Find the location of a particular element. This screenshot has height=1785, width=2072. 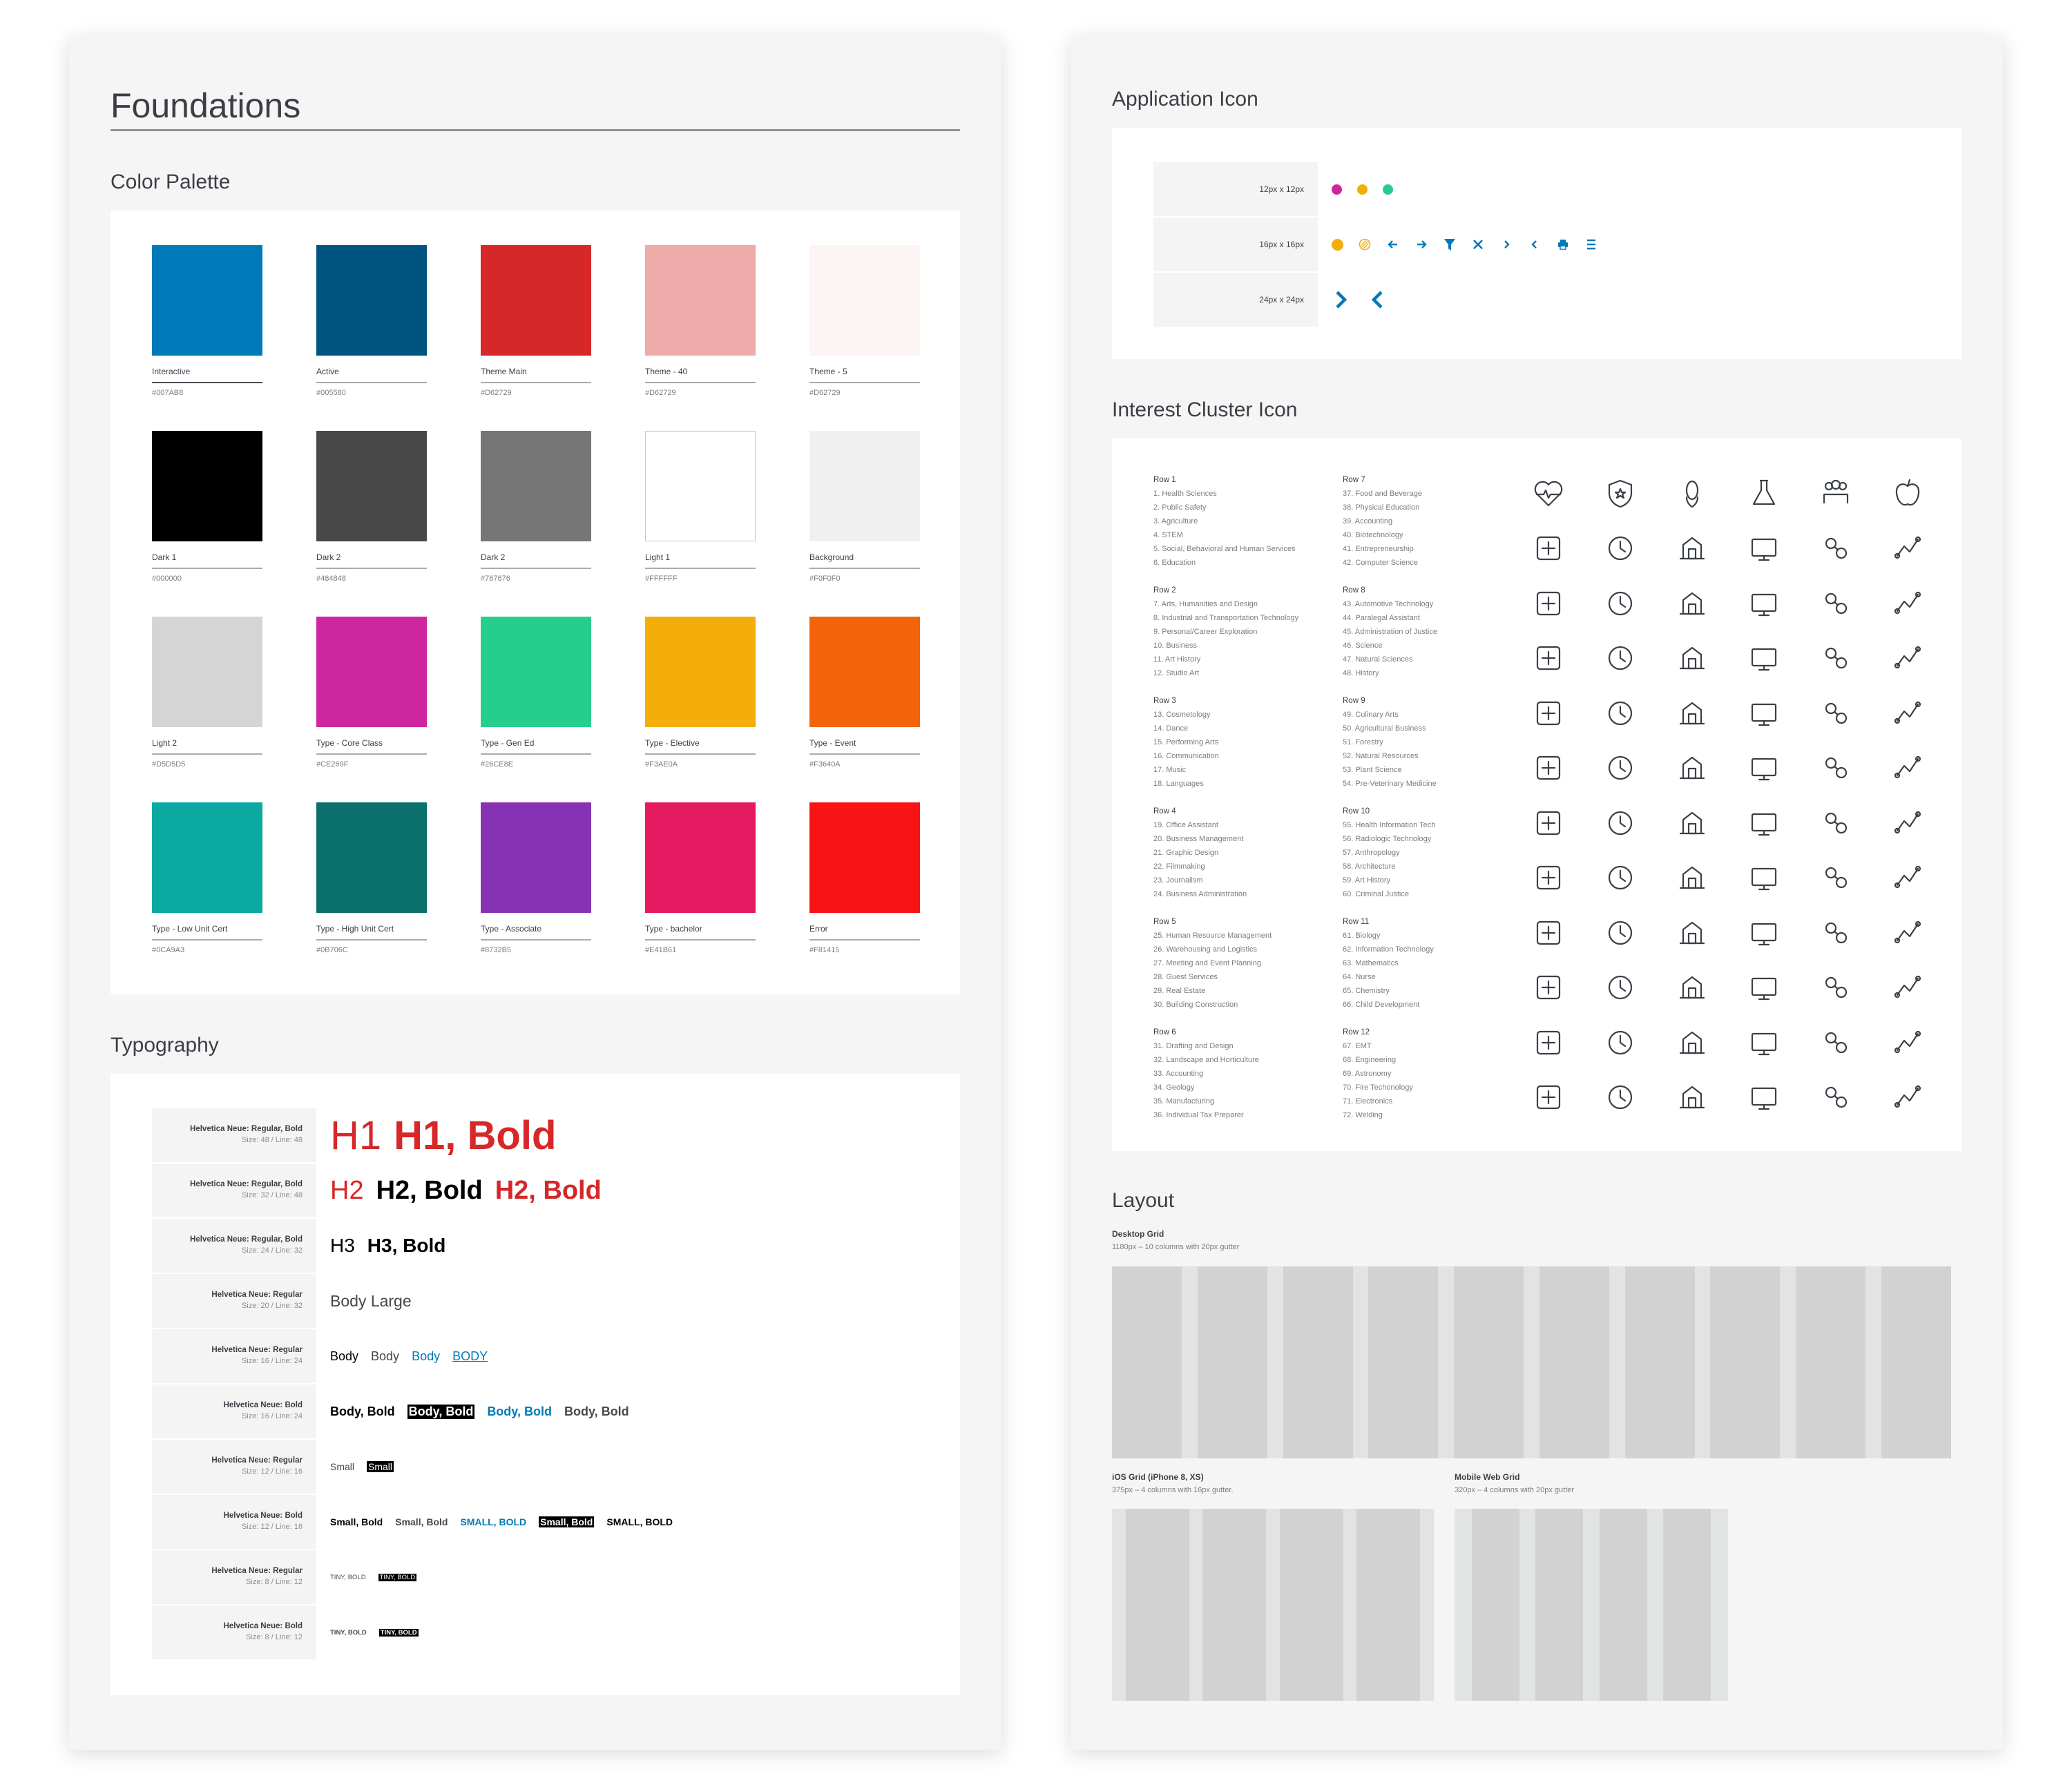

cluster-item: 52. Natural Resources is located at coordinates (1381, 756).